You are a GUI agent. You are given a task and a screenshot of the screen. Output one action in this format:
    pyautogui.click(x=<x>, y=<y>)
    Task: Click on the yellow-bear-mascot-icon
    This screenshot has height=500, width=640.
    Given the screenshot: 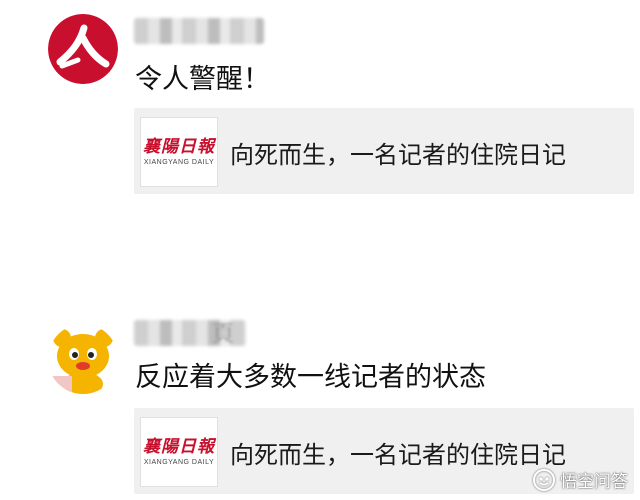 What is the action you would take?
    pyautogui.click(x=83, y=359)
    